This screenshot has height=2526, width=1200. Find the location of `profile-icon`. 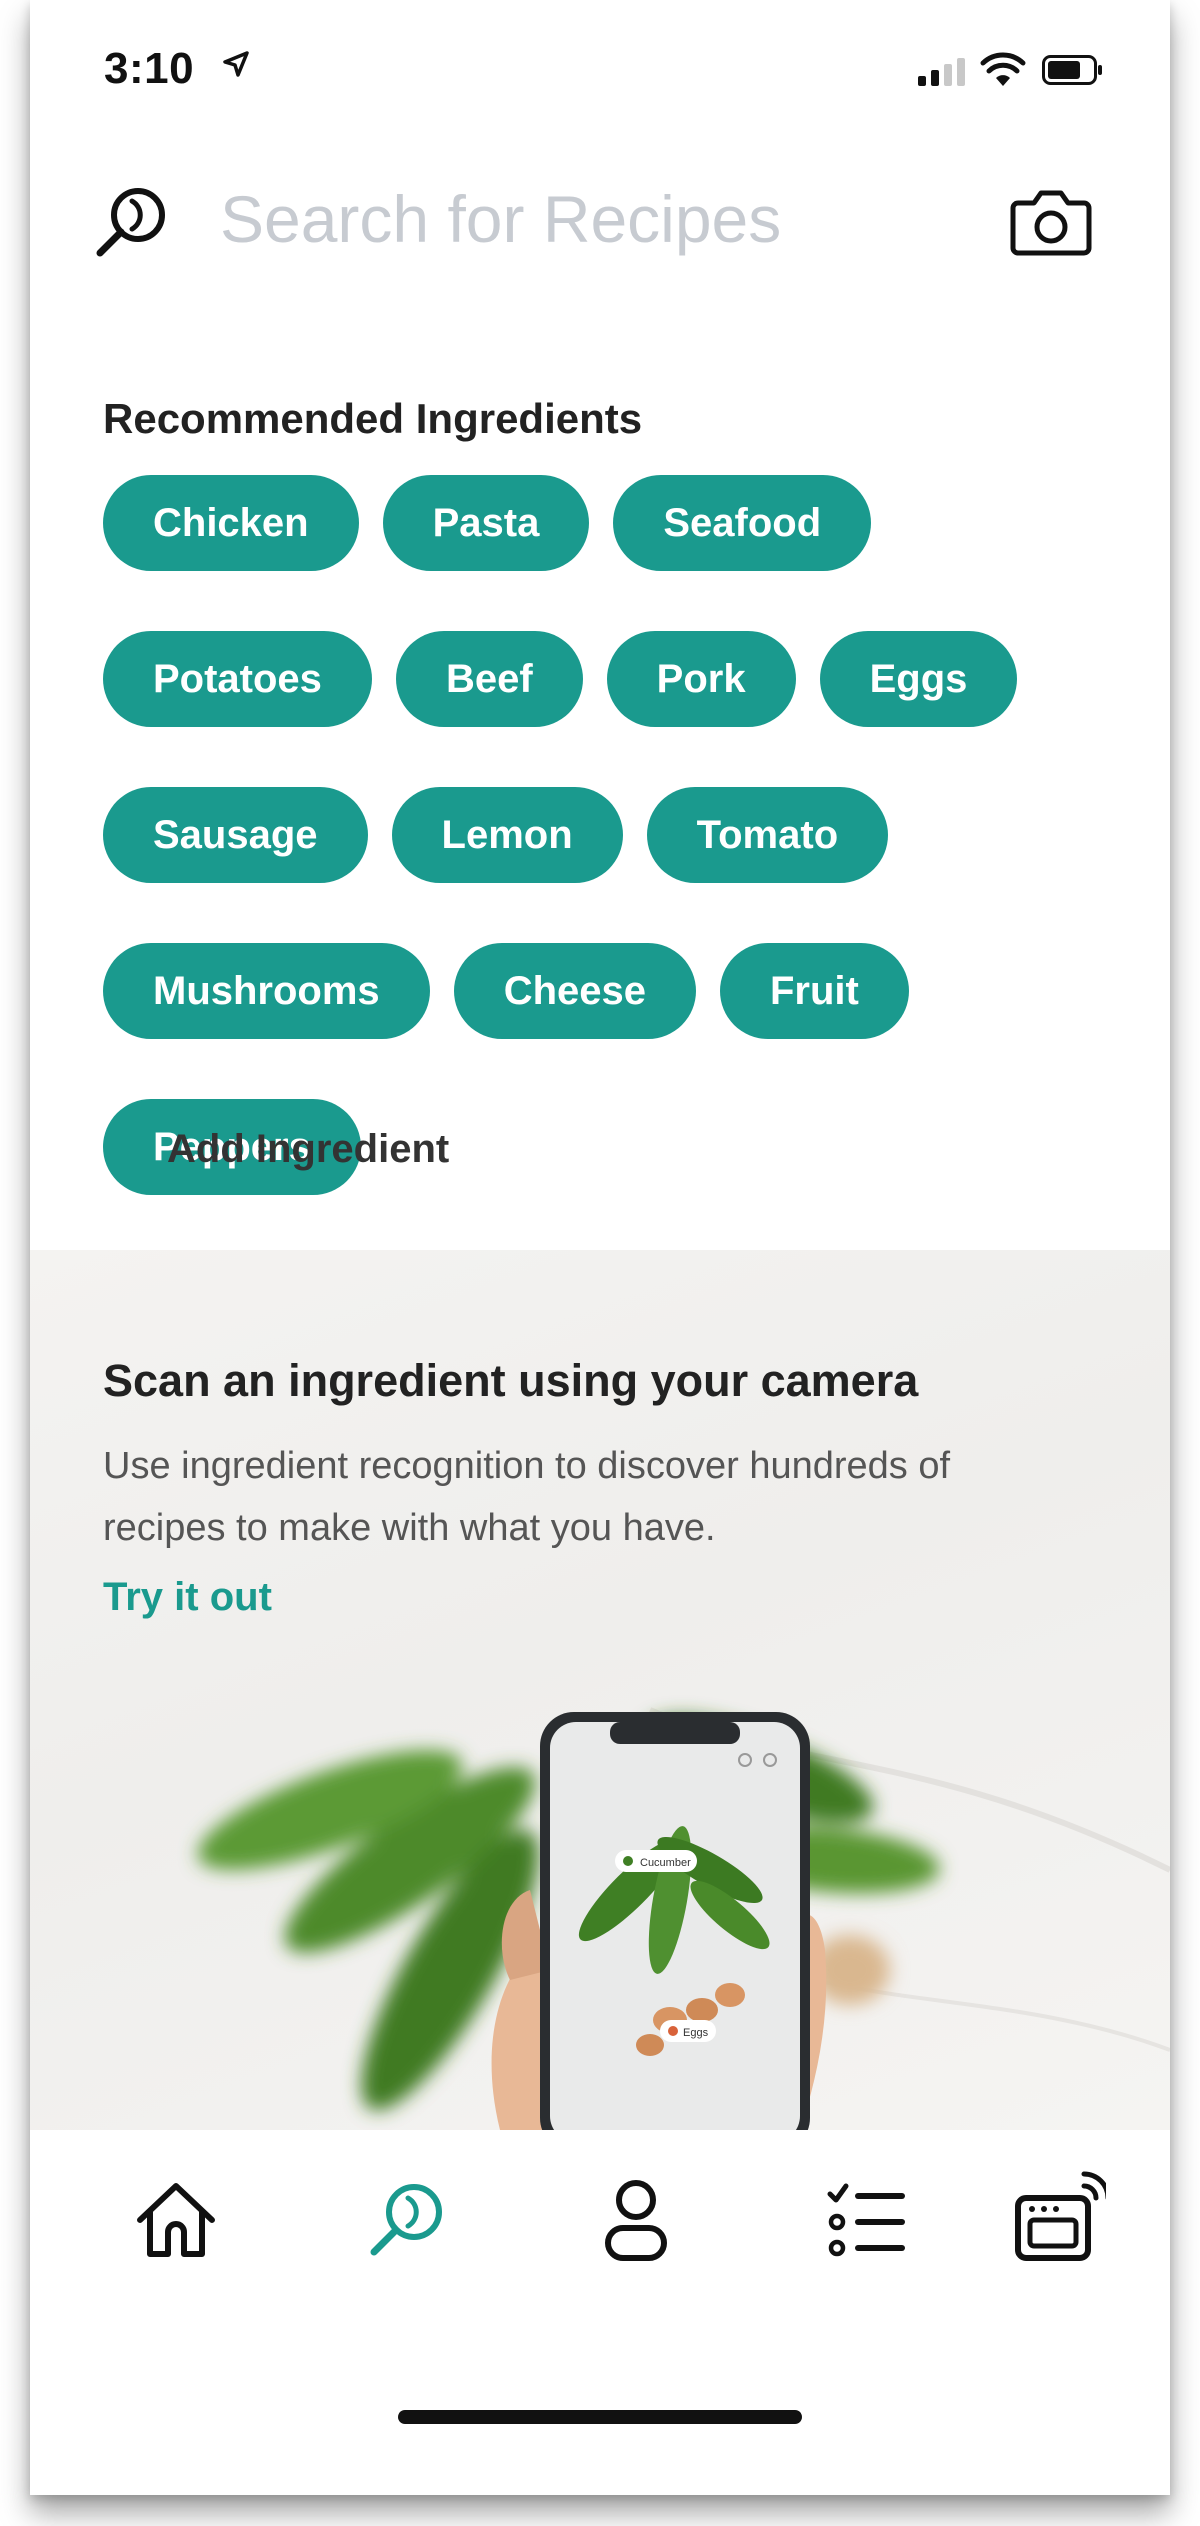

profile-icon is located at coordinates (636, 2220).